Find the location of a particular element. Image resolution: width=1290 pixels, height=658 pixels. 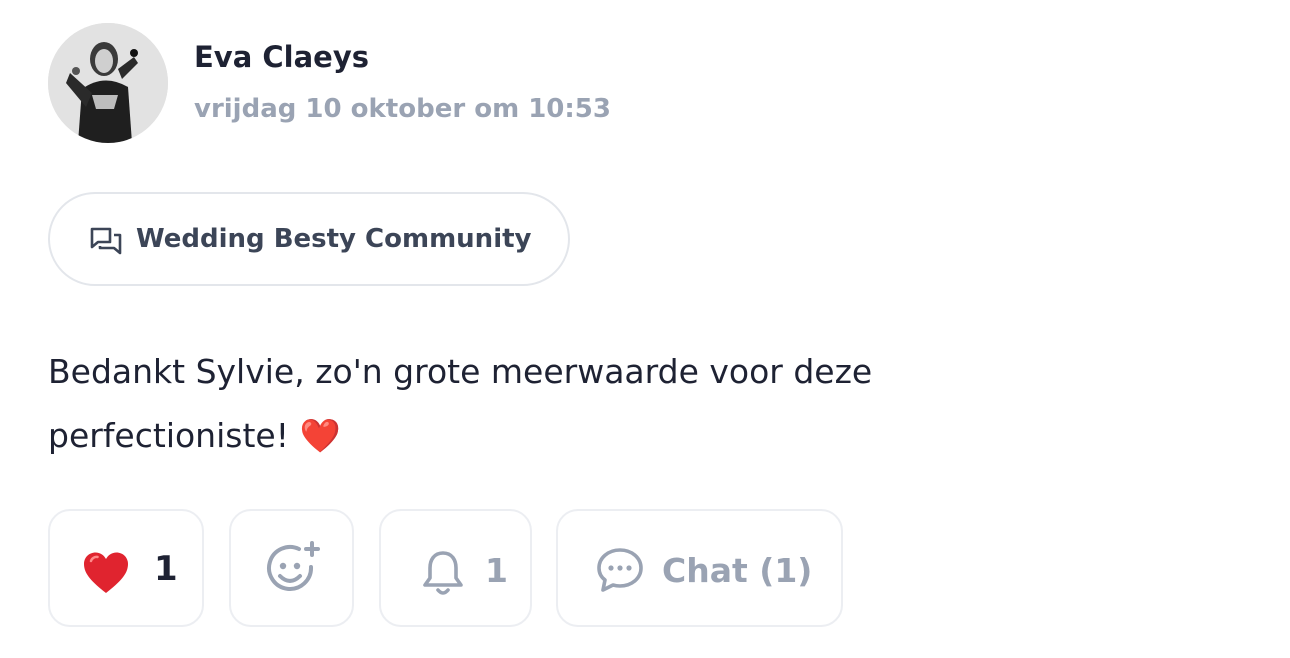

bell-icon is located at coordinates (443, 573).